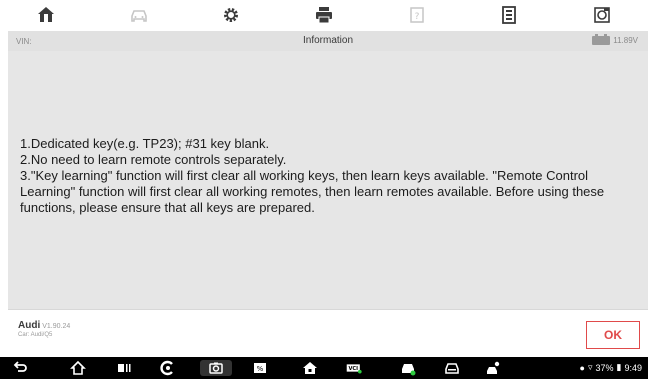 This screenshot has height=379, width=648. Describe the element at coordinates (310, 368) in the screenshot. I see `home-app-icon` at that location.